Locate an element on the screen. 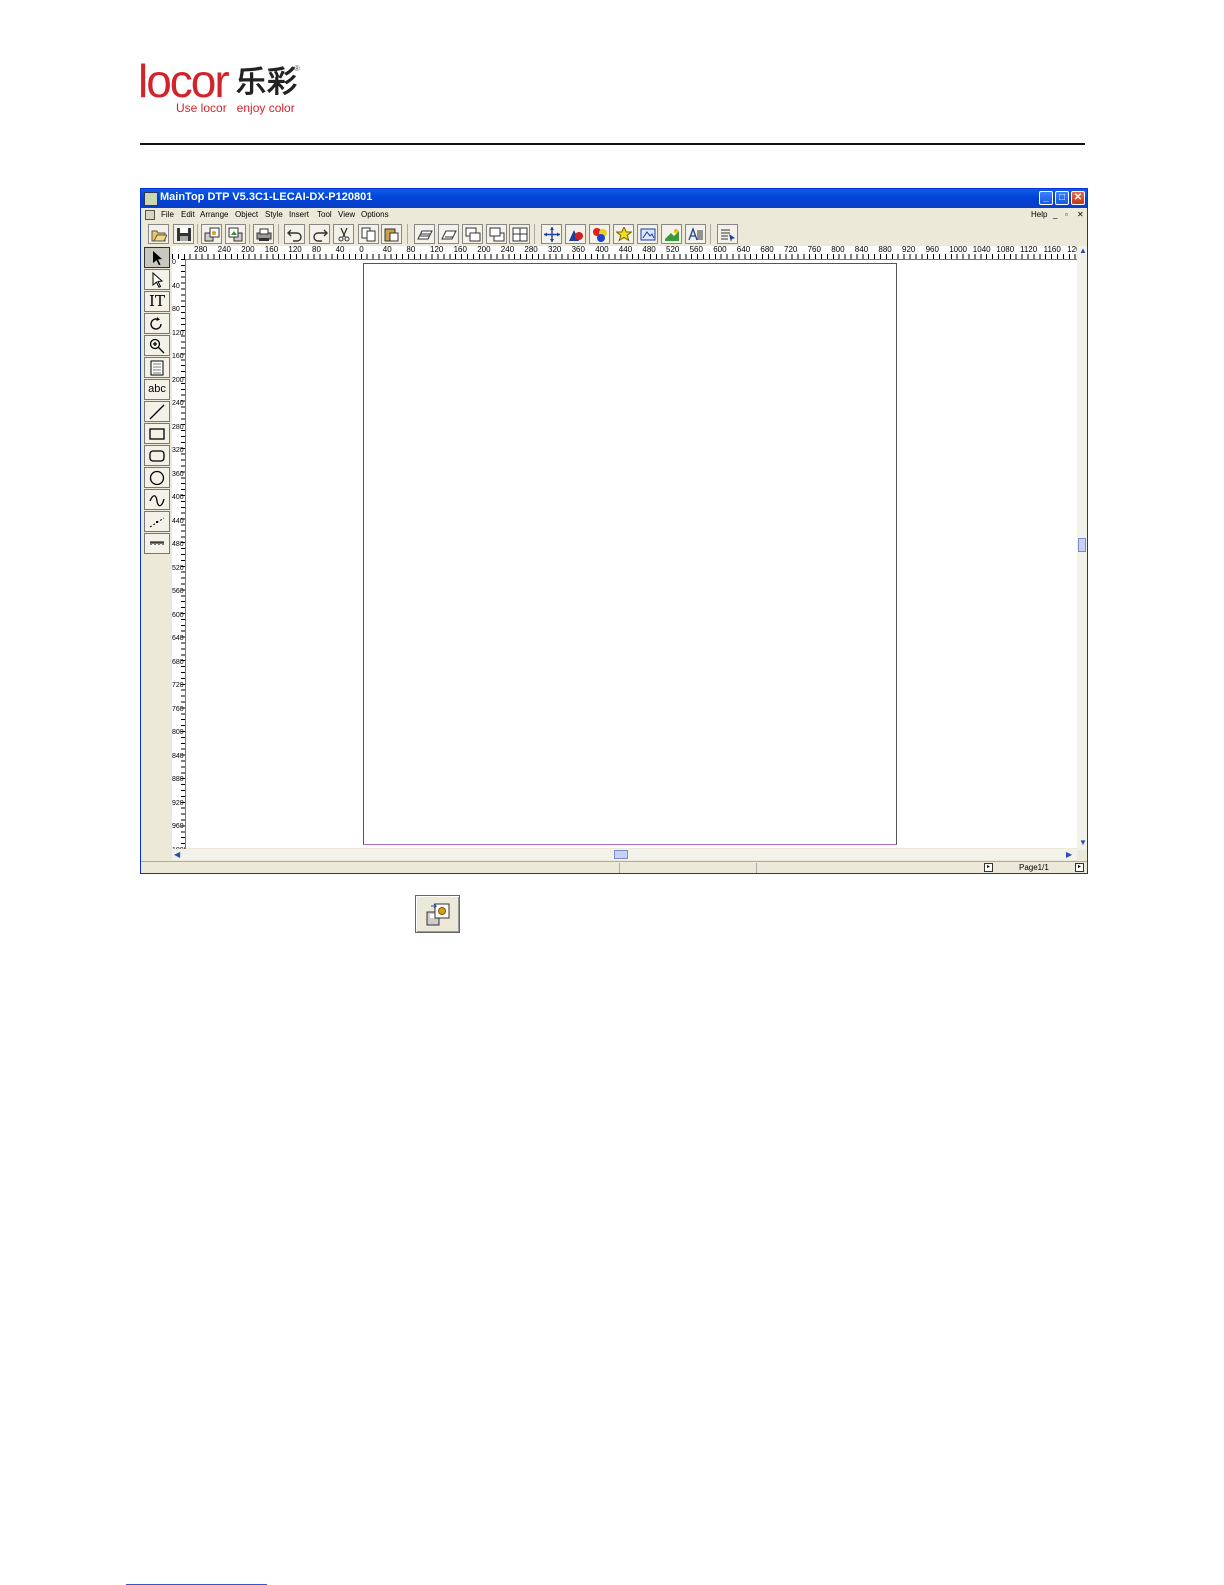  abc-text-tool: abc is located at coordinates (157, 389).